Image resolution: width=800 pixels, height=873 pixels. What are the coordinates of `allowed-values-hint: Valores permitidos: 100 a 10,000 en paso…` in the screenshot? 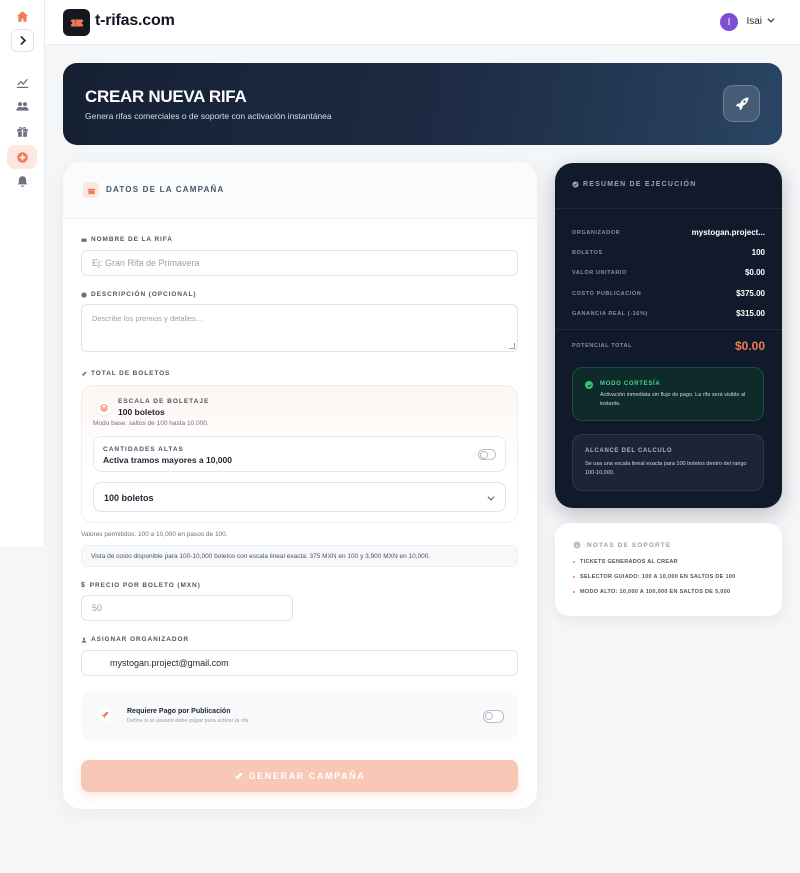 It's located at (154, 534).